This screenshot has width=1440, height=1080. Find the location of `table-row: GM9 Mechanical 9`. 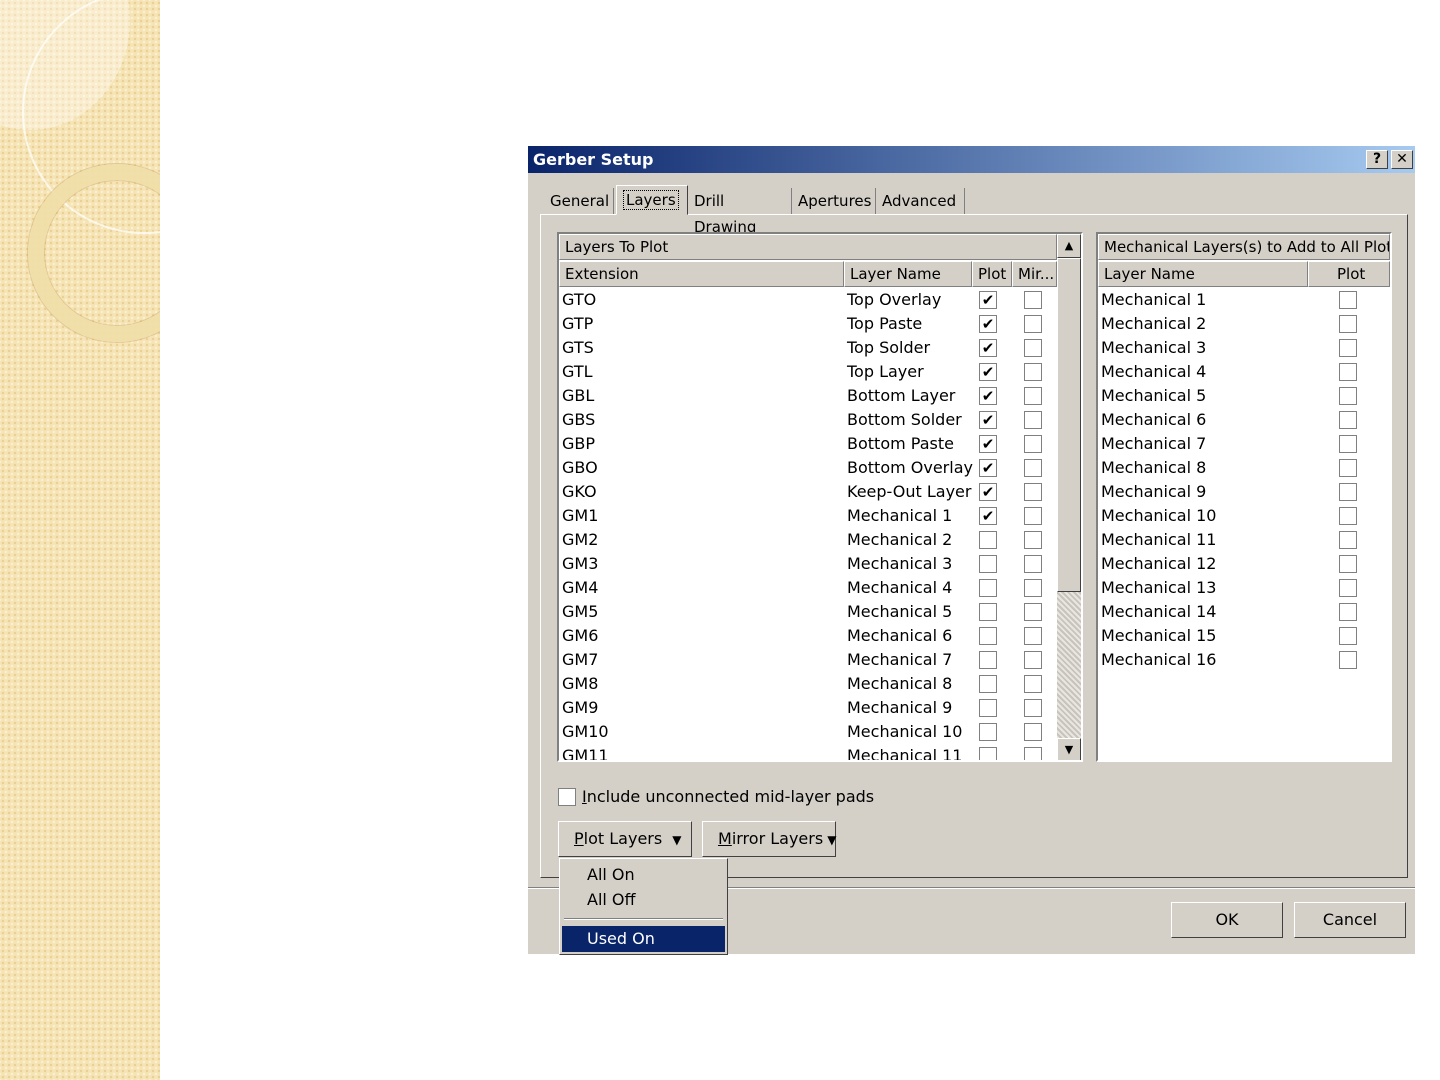

table-row: GM9 Mechanical 9 is located at coordinates (808, 708).